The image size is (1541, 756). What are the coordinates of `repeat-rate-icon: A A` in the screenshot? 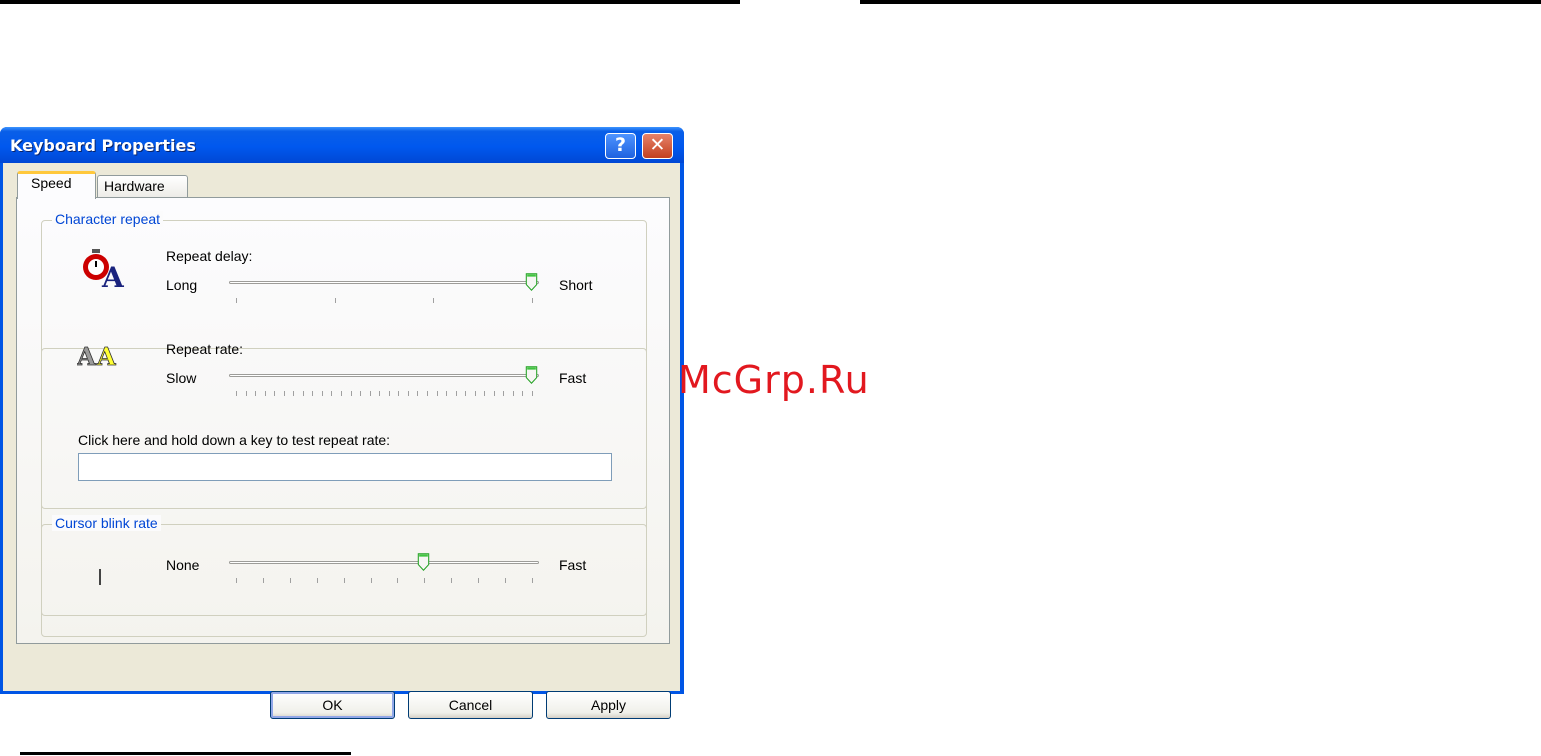 It's located at (96, 356).